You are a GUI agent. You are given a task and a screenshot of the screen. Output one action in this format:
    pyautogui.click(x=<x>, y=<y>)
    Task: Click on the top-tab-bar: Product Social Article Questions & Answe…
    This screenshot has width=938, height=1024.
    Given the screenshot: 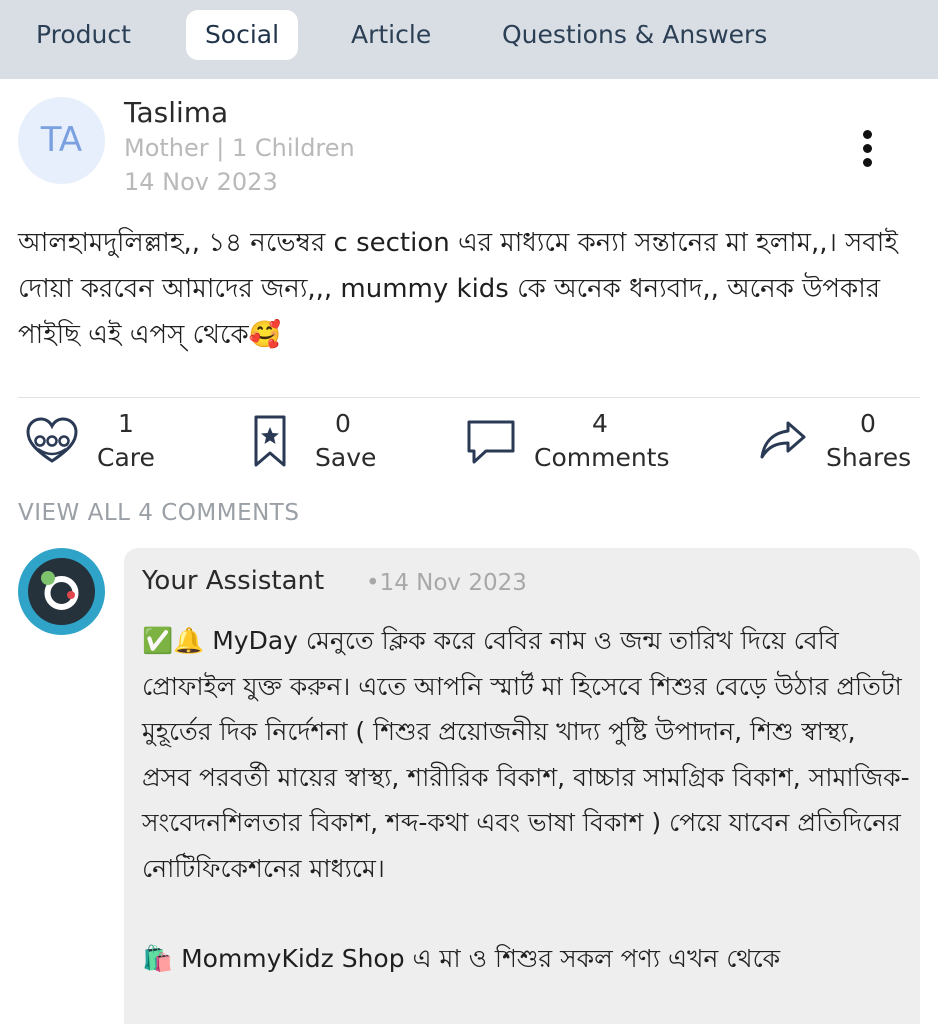 What is the action you would take?
    pyautogui.click(x=469, y=39)
    